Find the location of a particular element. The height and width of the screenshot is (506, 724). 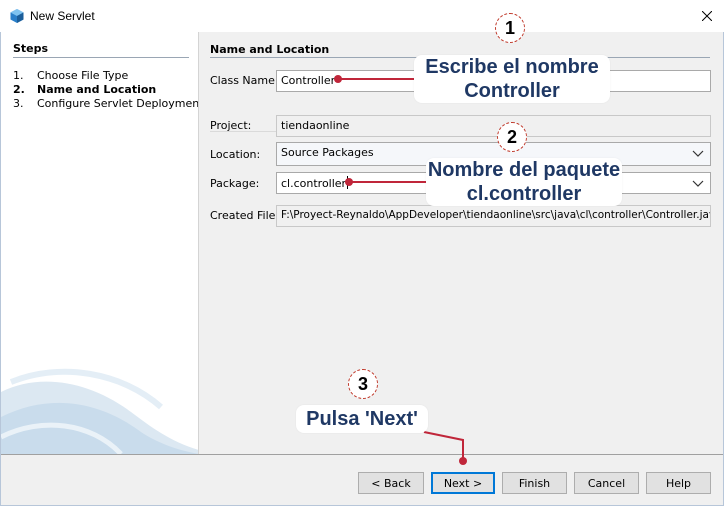

location-label: Location: is located at coordinates (235, 154).